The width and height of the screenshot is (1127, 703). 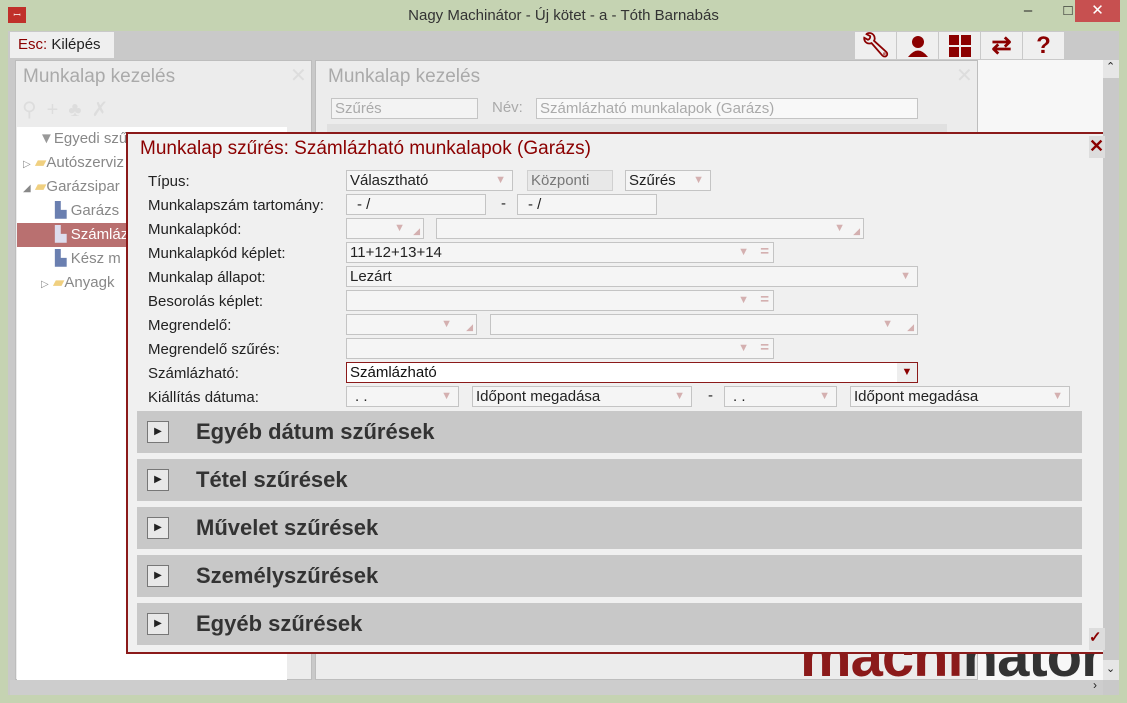 What do you see at coordinates (46, 138) in the screenshot?
I see `filter-icon: ▼` at bounding box center [46, 138].